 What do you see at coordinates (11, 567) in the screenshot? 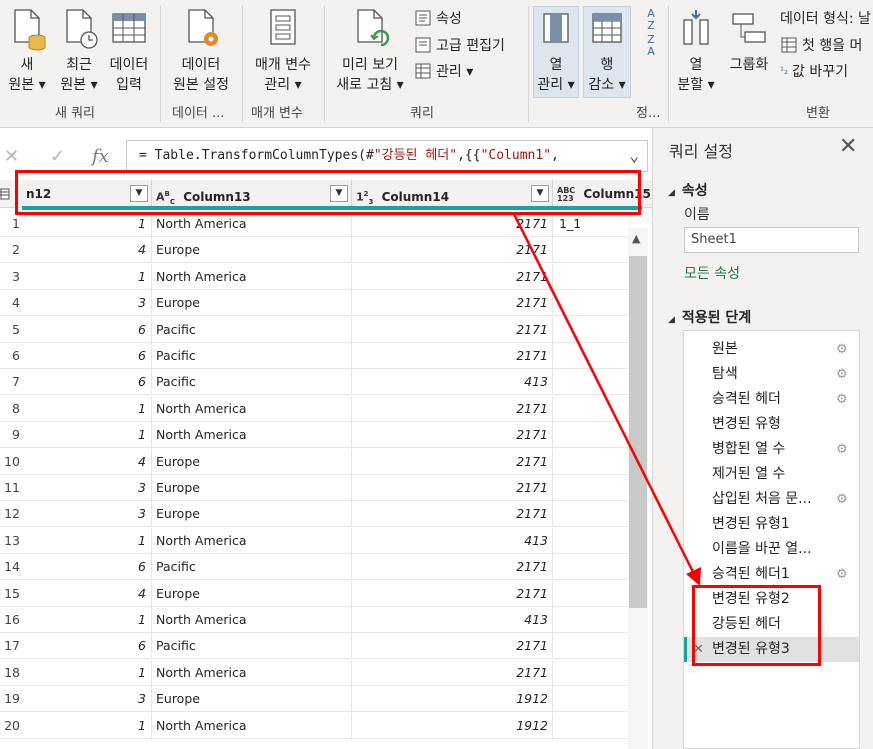
I see `row-number: 14` at bounding box center [11, 567].